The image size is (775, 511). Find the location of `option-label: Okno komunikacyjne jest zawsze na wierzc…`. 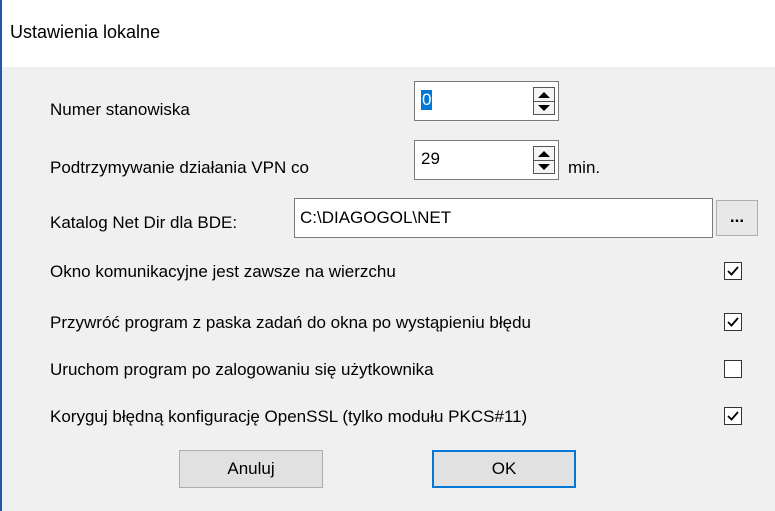

option-label: Okno komunikacyjne jest zawsze na wierzc… is located at coordinates (223, 271).